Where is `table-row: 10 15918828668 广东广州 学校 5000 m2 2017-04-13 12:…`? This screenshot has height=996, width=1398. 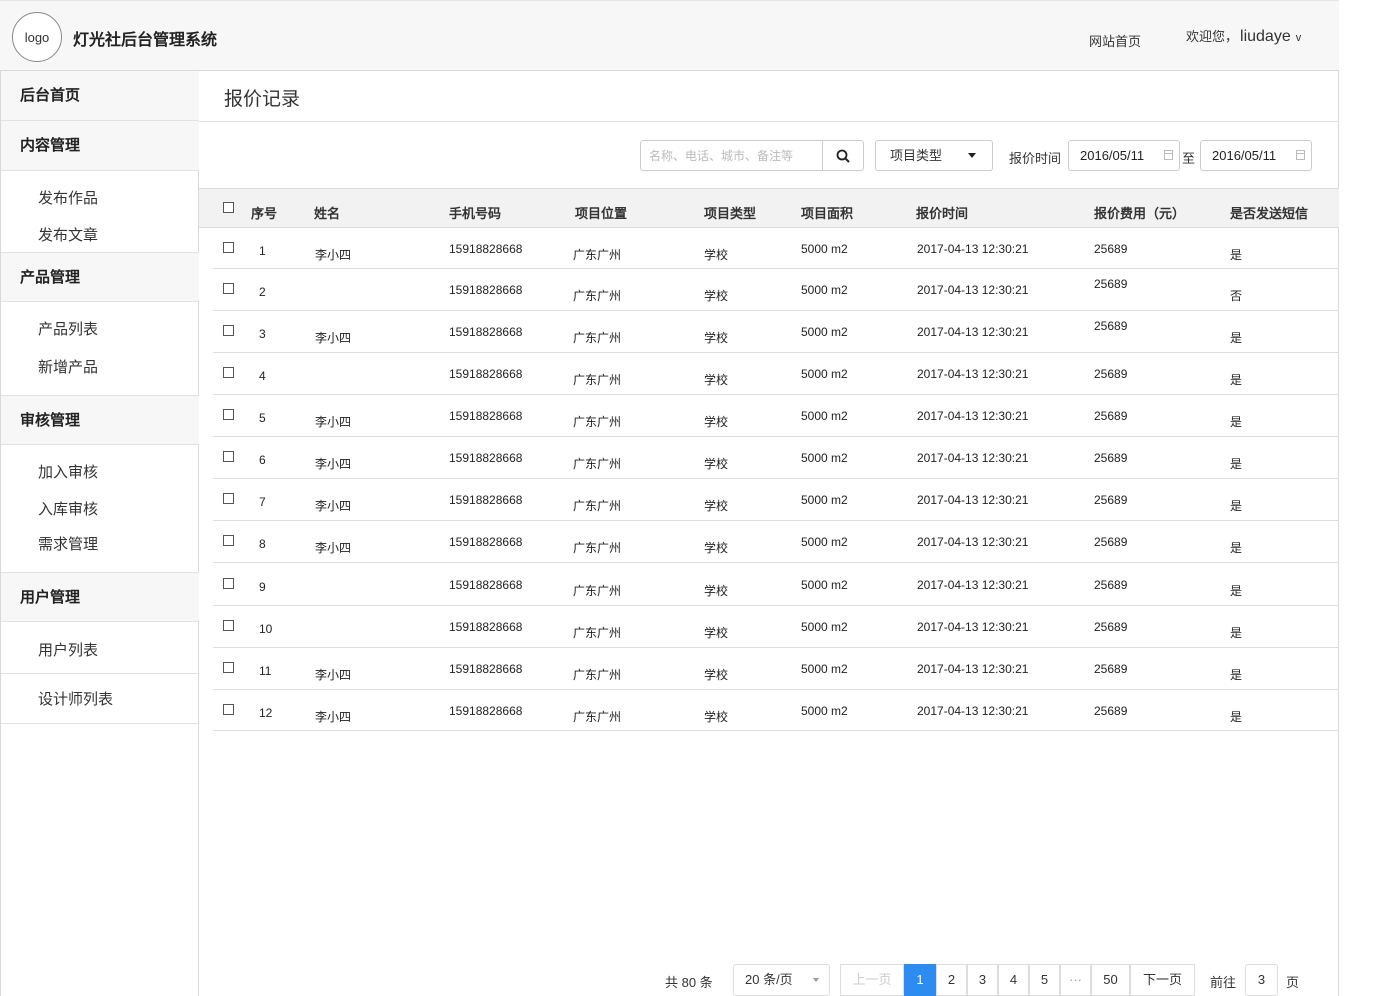
table-row: 10 15918828668 广东广州 学校 5000 m2 2017-04-13 12:… is located at coordinates (776, 627).